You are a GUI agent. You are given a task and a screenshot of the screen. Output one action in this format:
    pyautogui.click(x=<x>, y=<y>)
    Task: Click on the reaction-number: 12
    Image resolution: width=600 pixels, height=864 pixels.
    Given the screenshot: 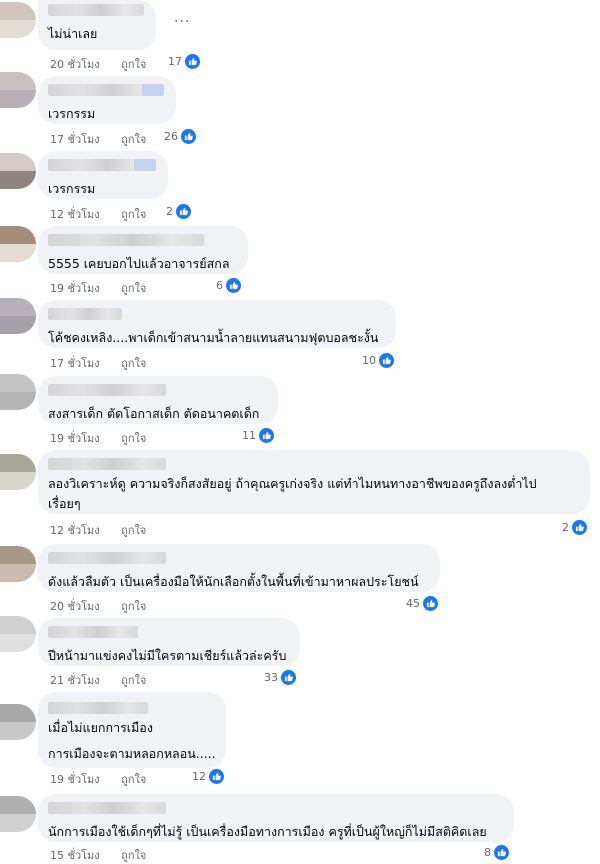 What is the action you would take?
    pyautogui.click(x=199, y=776)
    